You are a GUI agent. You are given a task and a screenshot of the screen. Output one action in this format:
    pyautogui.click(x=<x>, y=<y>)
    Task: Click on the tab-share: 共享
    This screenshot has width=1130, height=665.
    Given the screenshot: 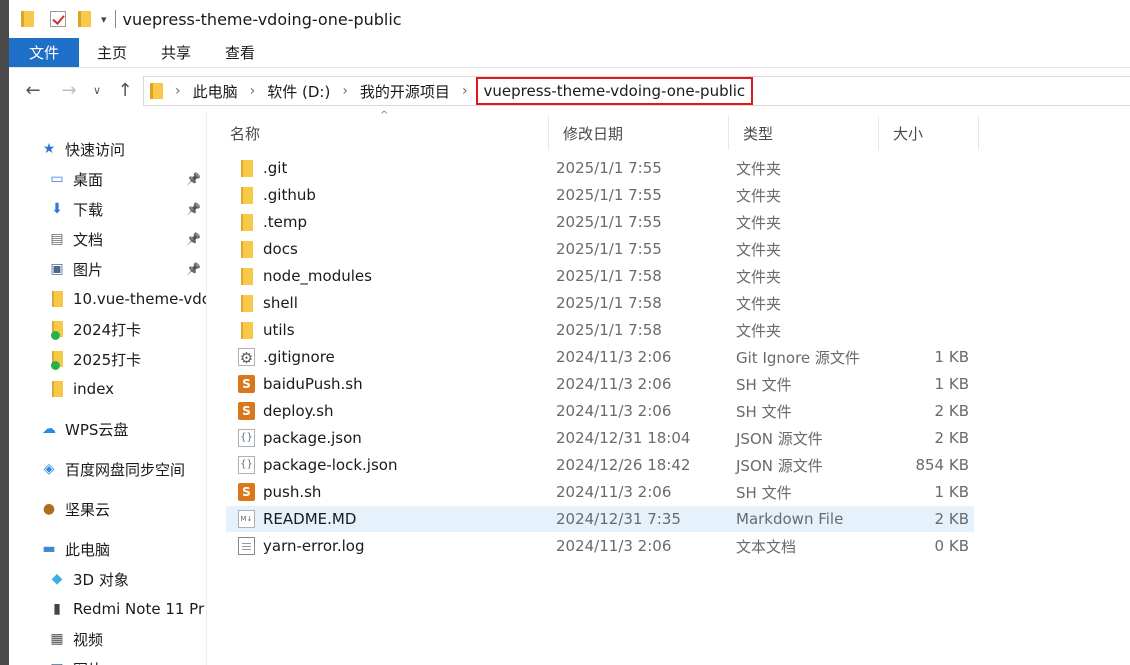 What is the action you would take?
    pyautogui.click(x=176, y=52)
    